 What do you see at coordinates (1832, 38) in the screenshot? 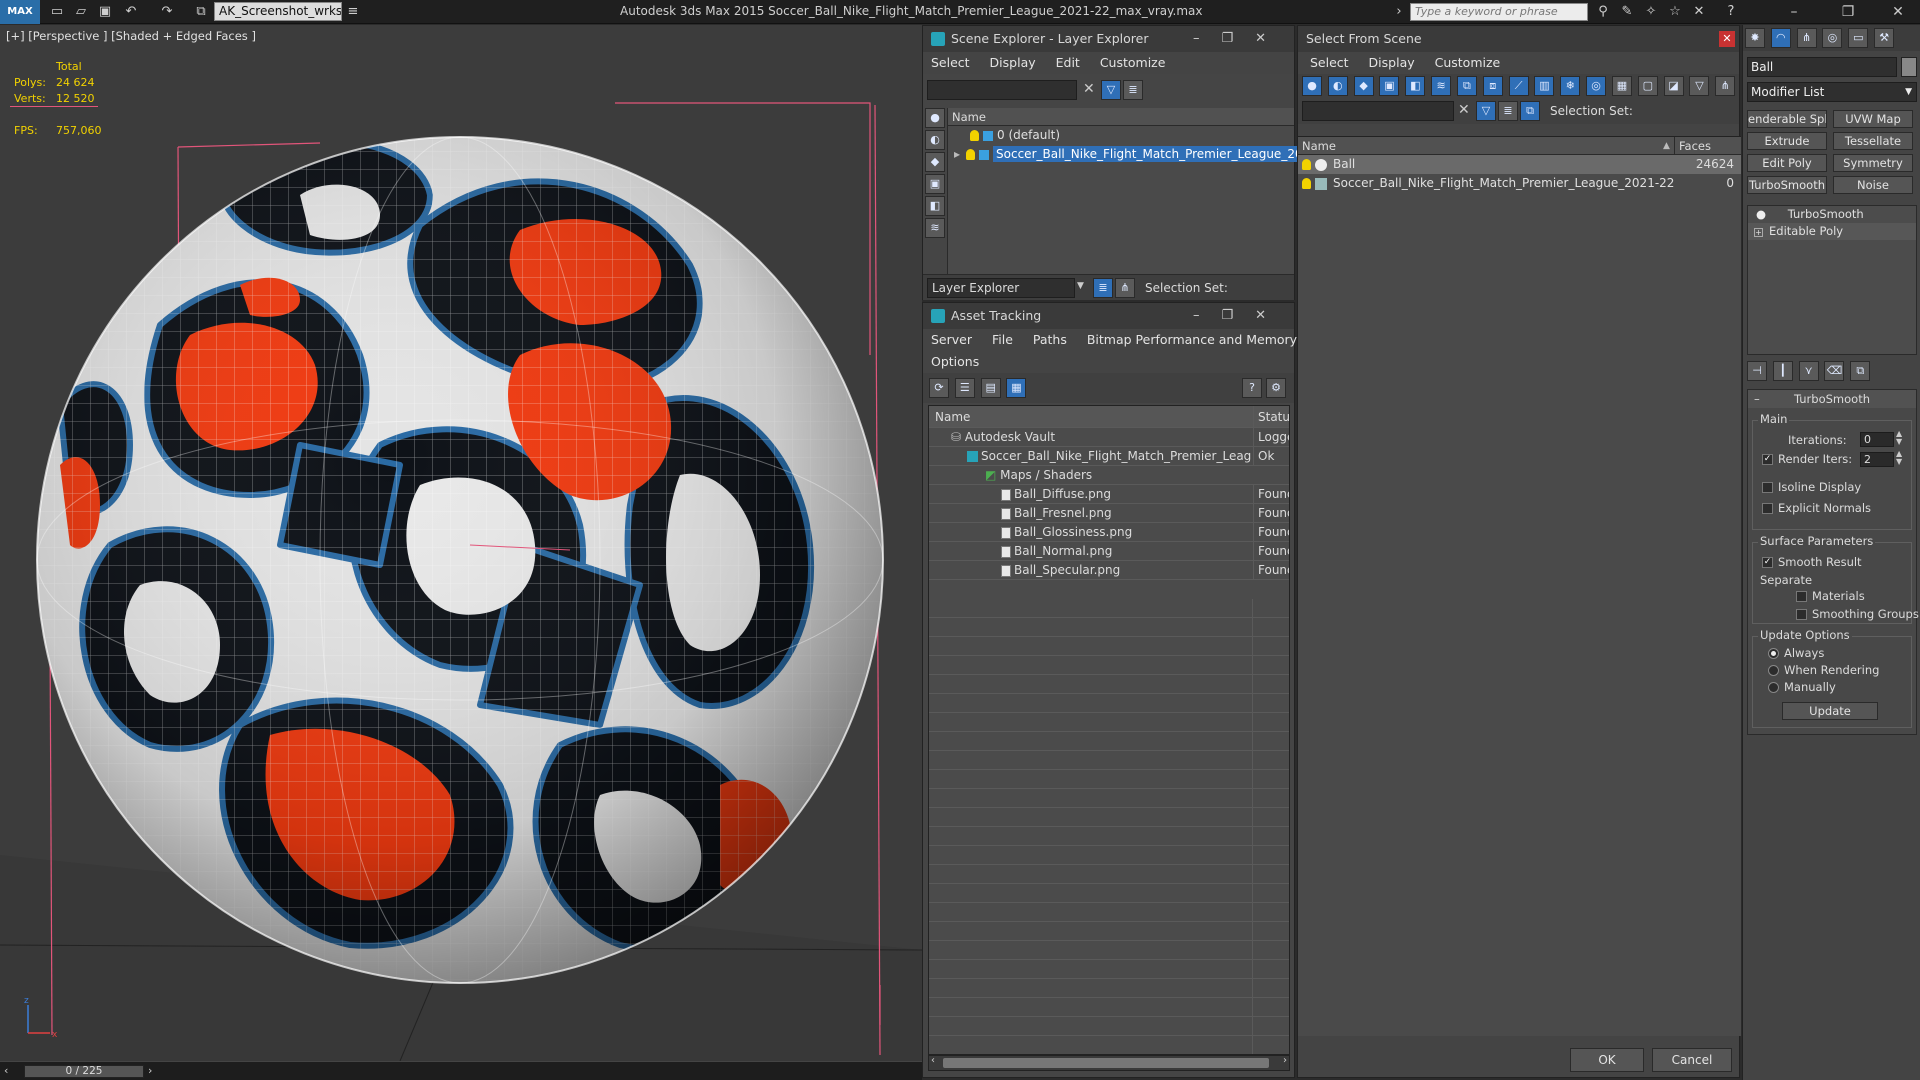
I see `motion-tab-icon: ◎` at bounding box center [1832, 38].